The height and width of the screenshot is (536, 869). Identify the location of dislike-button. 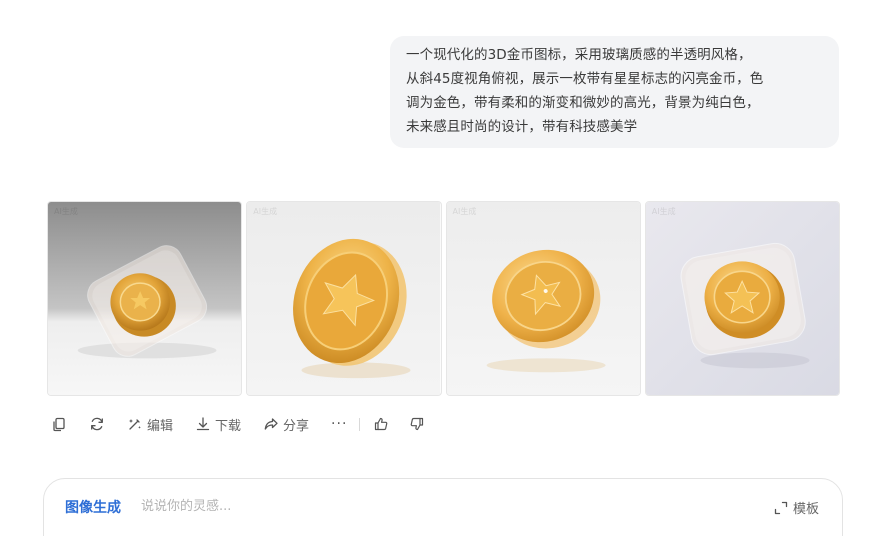
(417, 424).